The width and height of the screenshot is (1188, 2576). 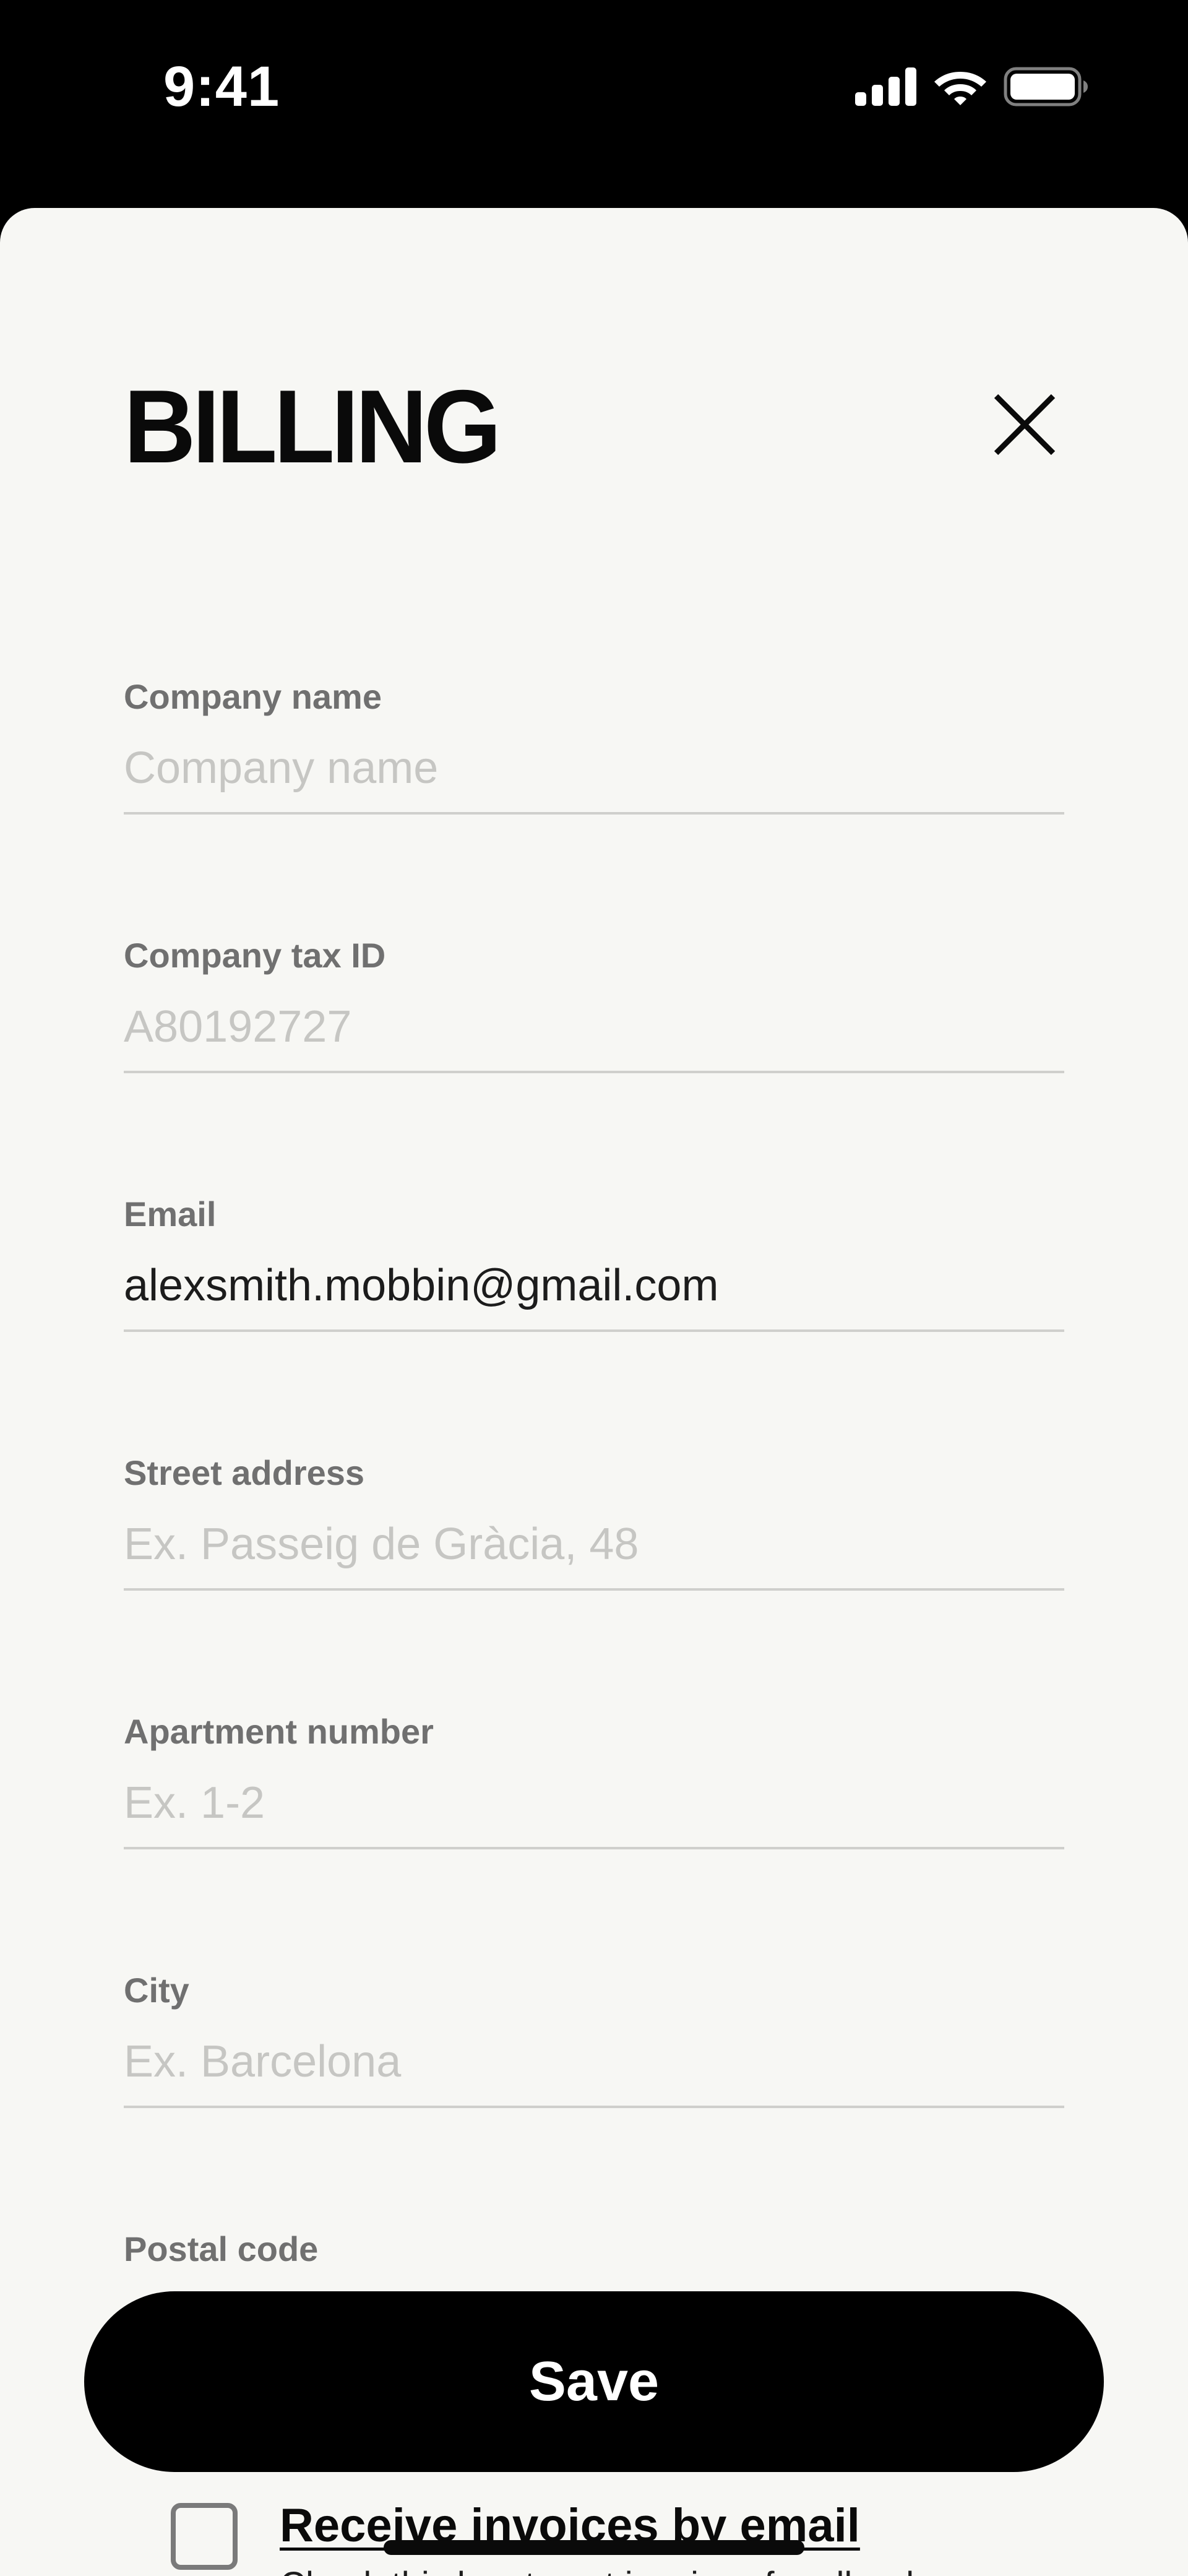 I want to click on street-address-input, so click(x=594, y=1544).